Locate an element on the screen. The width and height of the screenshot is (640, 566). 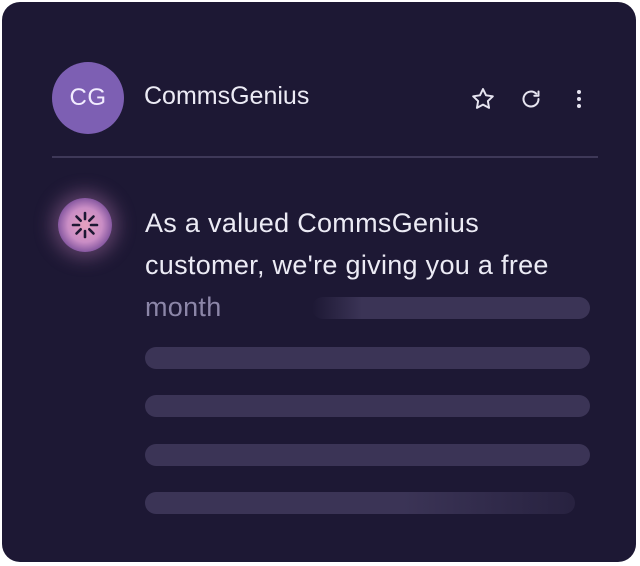
avatar-initials: CG is located at coordinates (88, 97).